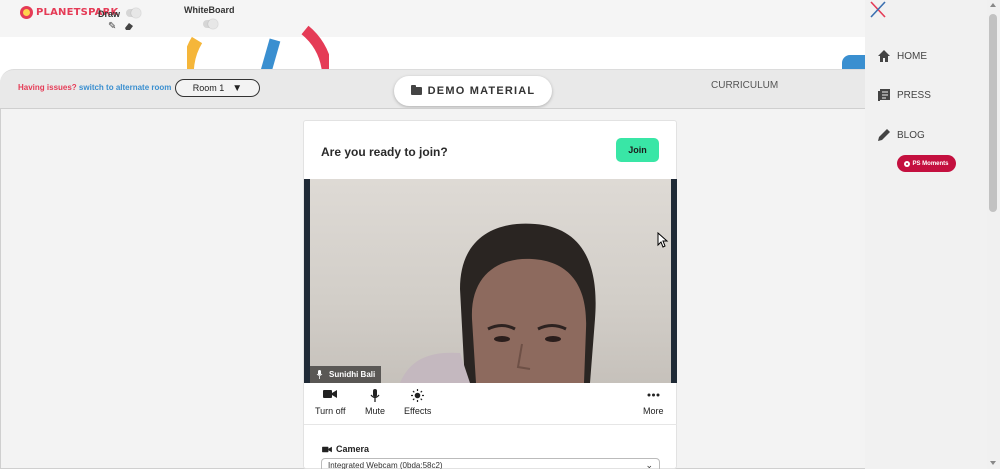 The image size is (1000, 469). Describe the element at coordinates (653, 411) in the screenshot. I see `more-label: More` at that location.